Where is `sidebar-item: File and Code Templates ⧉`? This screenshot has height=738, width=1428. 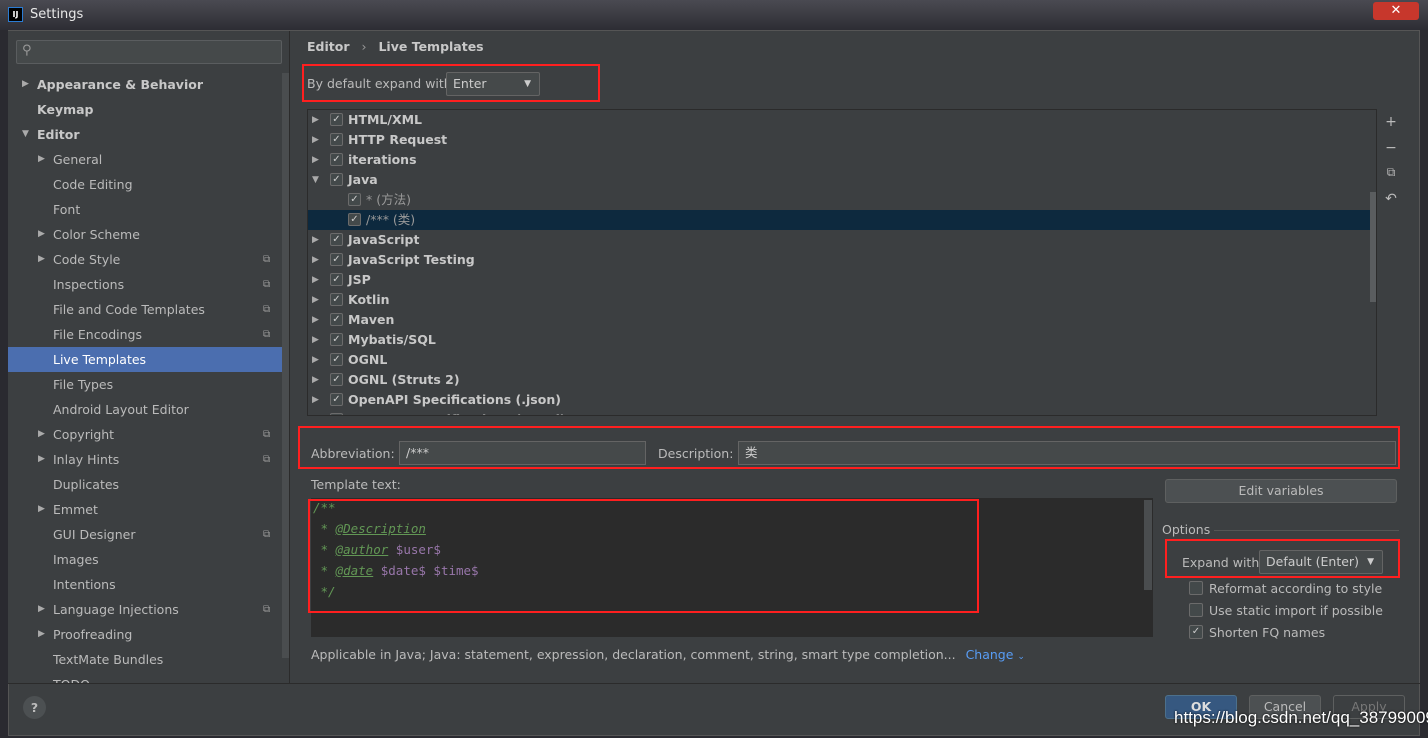 sidebar-item: File and Code Templates ⧉ is located at coordinates (145, 309).